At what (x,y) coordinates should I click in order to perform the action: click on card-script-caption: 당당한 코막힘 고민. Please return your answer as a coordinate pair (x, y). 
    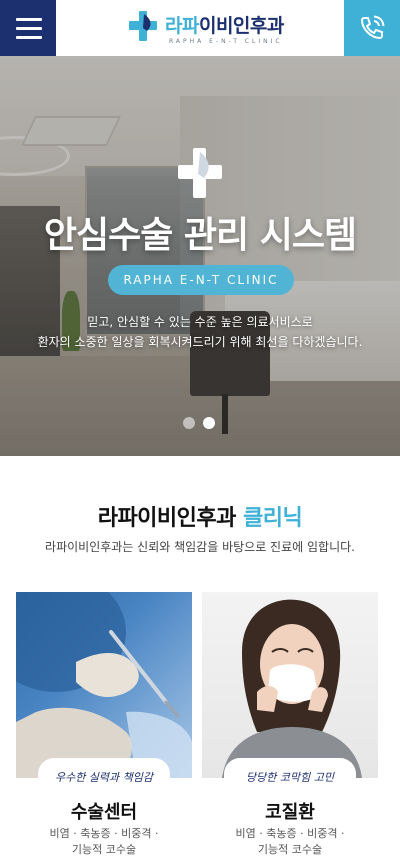
    Looking at the image, I should click on (290, 777).